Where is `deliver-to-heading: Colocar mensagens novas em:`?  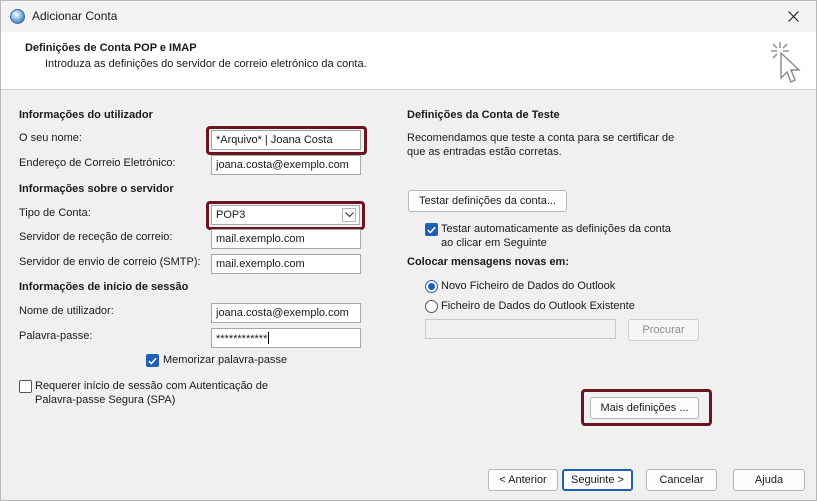 deliver-to-heading: Colocar mensagens novas em: is located at coordinates (488, 262).